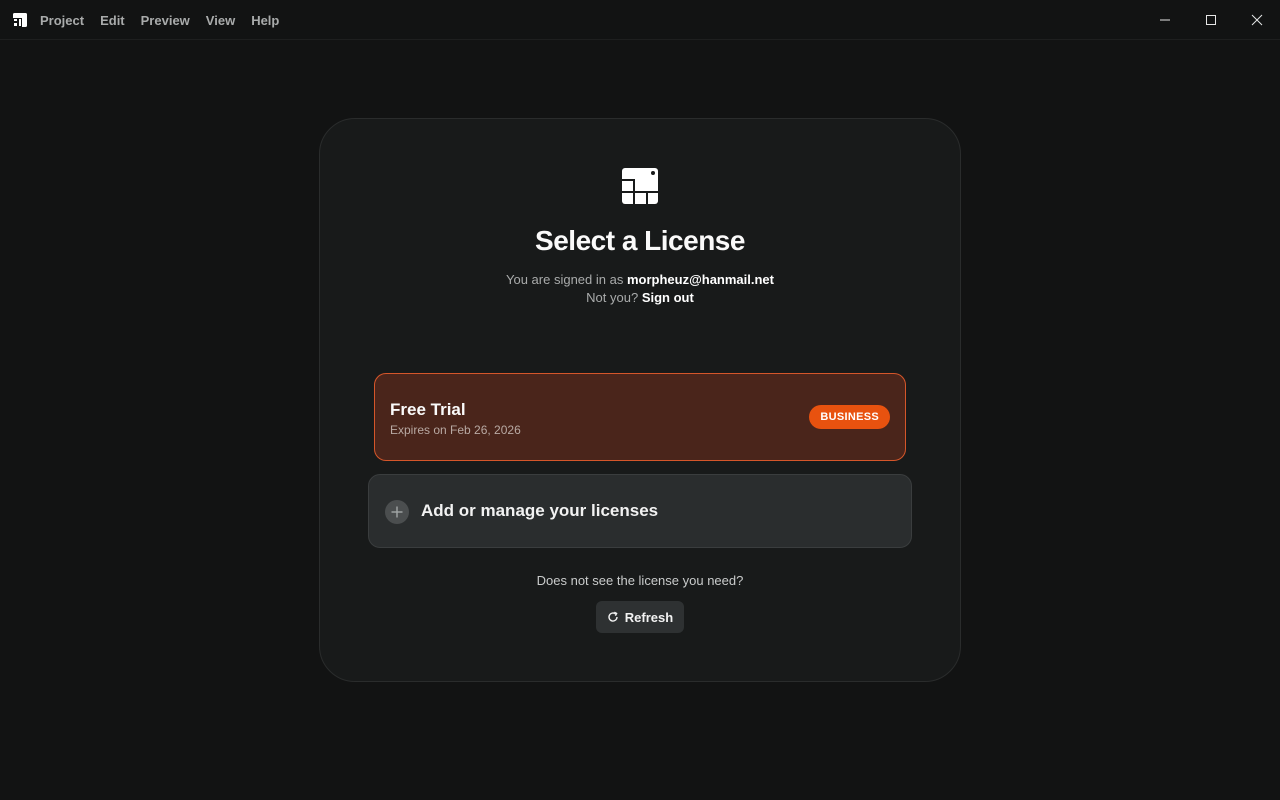  Describe the element at coordinates (640, 186) in the screenshot. I see `brand-logo-icon` at that location.